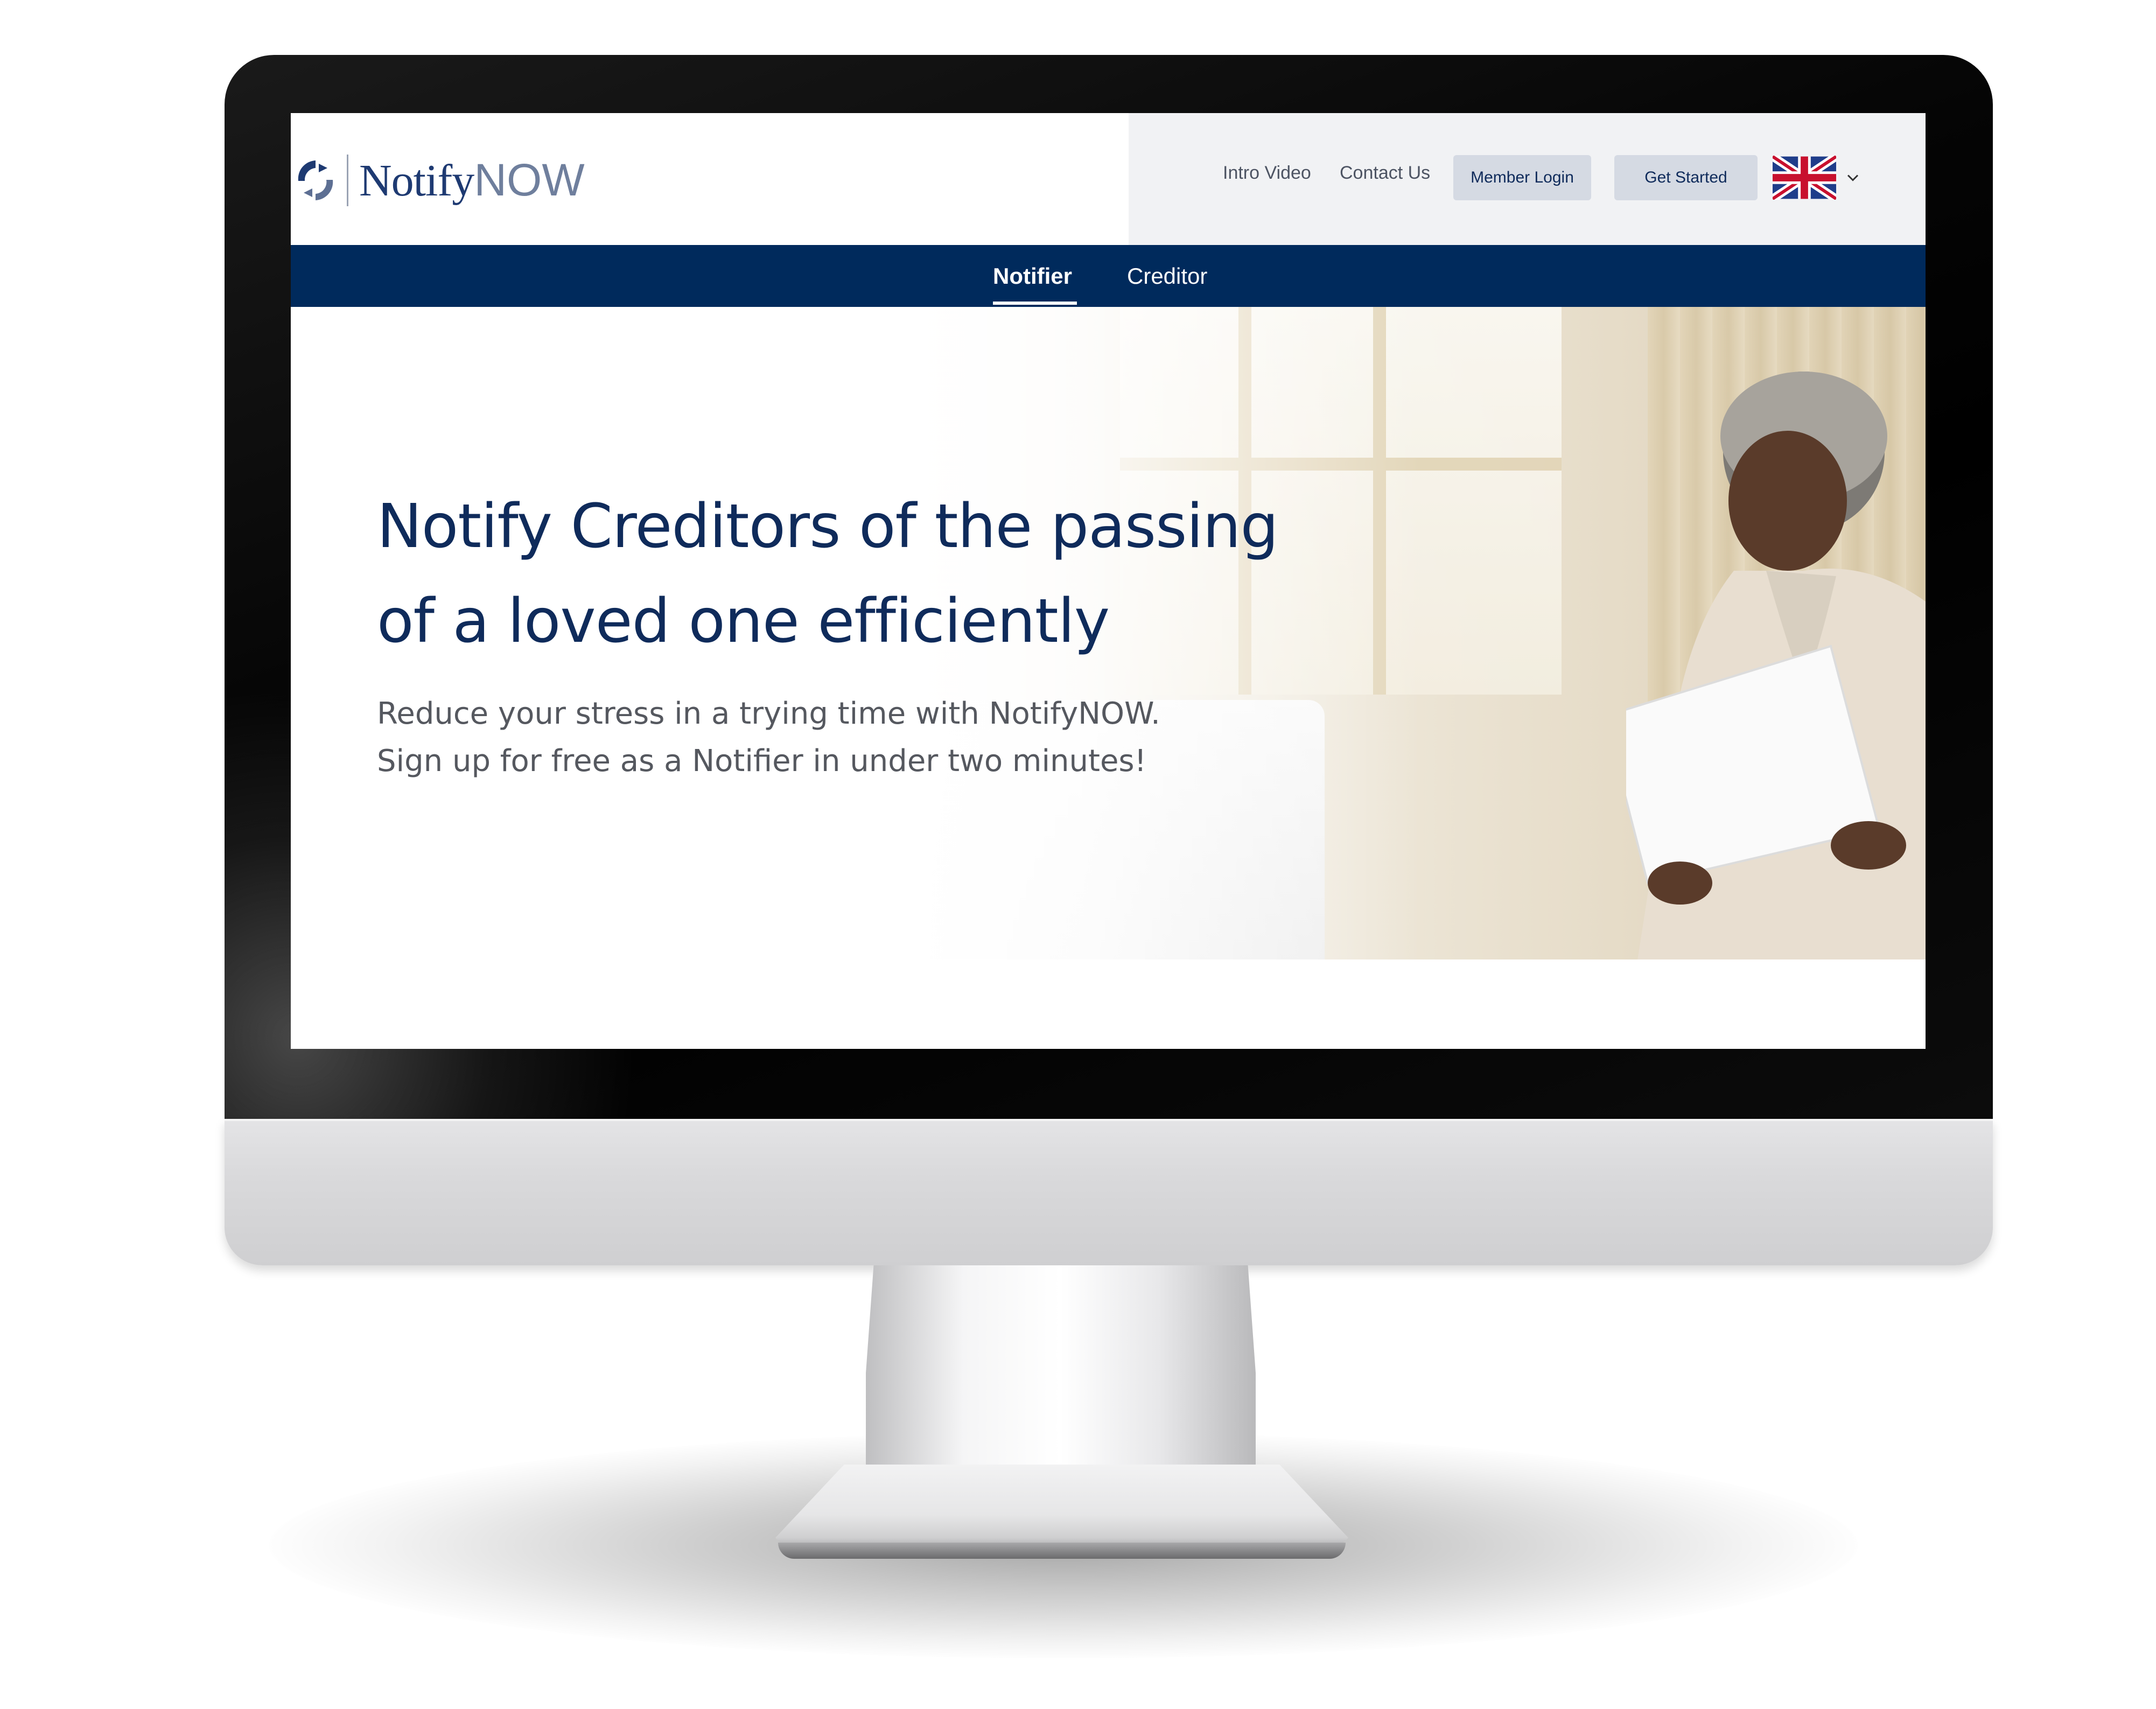  I want to click on monitor-chin, so click(1109, 1192).